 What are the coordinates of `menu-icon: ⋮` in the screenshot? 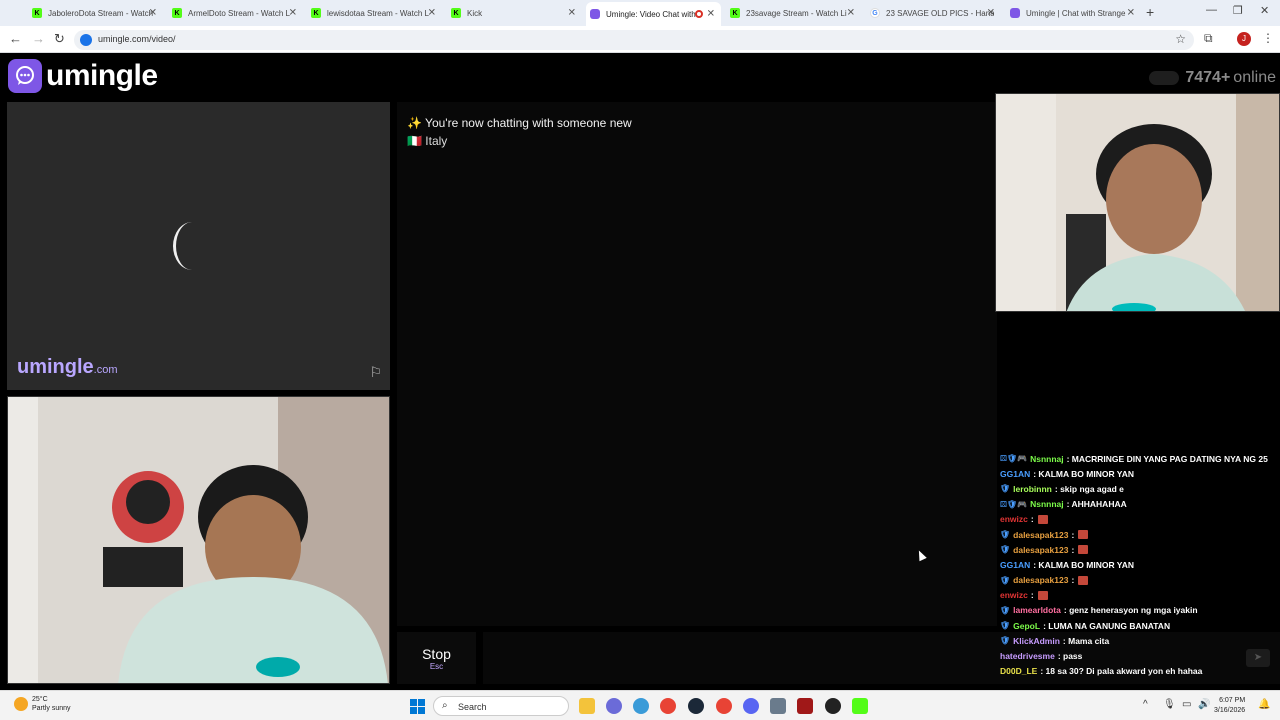 It's located at (1268, 38).